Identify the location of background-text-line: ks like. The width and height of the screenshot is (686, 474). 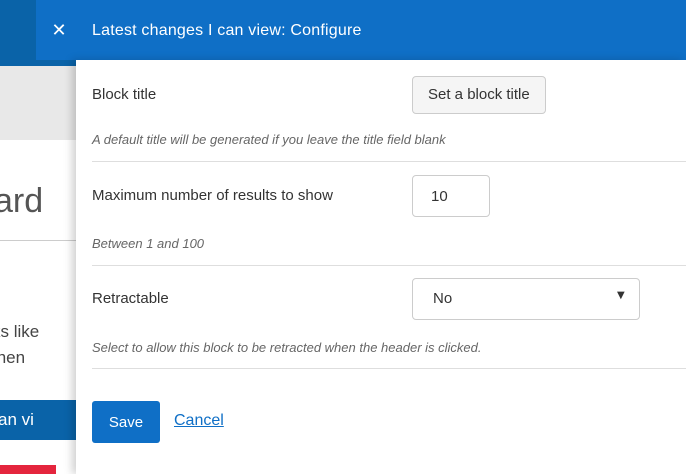
(20, 331).